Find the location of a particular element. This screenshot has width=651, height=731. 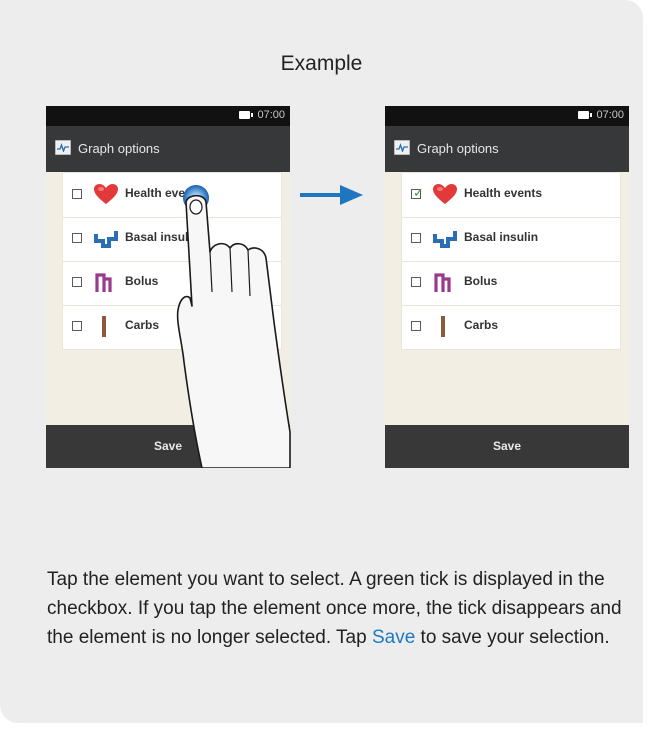

example-title: Example is located at coordinates (321, 63).